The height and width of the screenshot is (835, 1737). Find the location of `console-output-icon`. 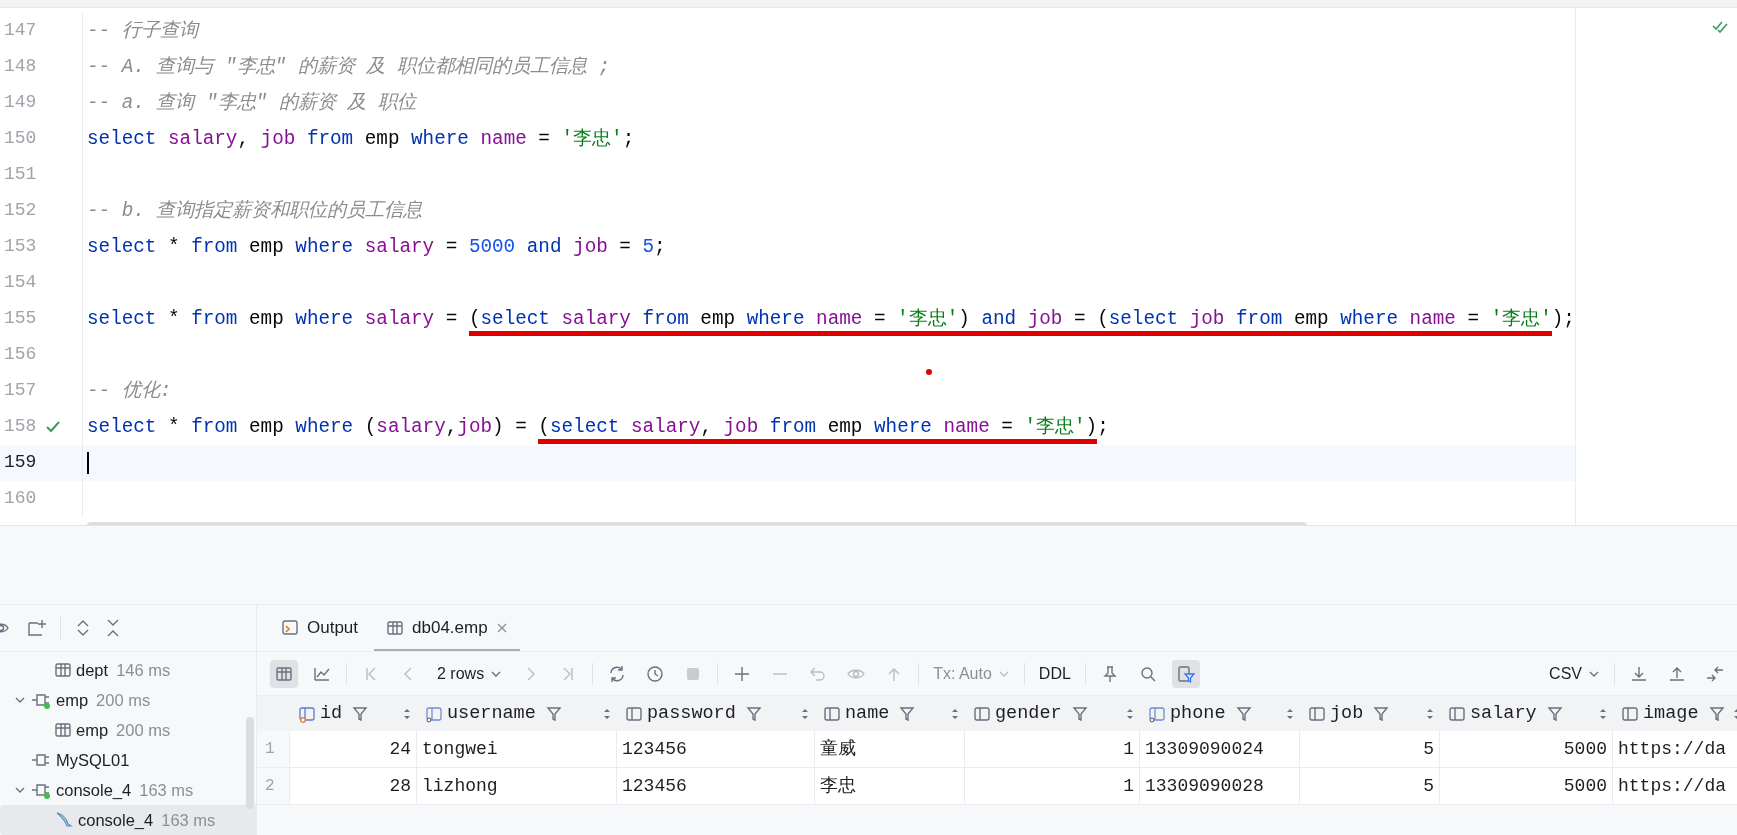

console-output-icon is located at coordinates (290, 628).